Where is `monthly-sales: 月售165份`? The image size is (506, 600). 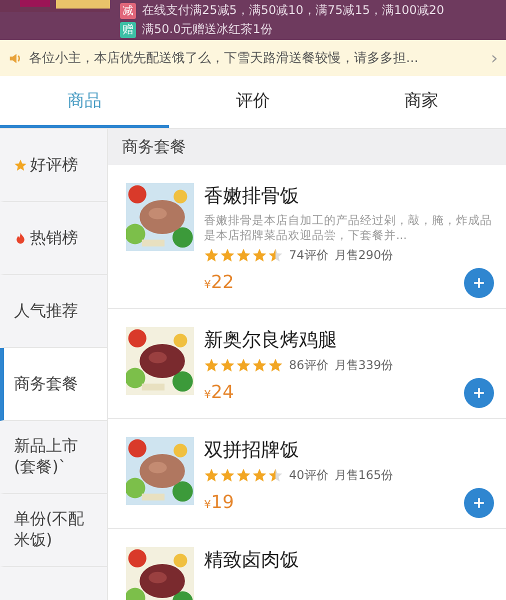
monthly-sales: 月售165份 is located at coordinates (364, 475).